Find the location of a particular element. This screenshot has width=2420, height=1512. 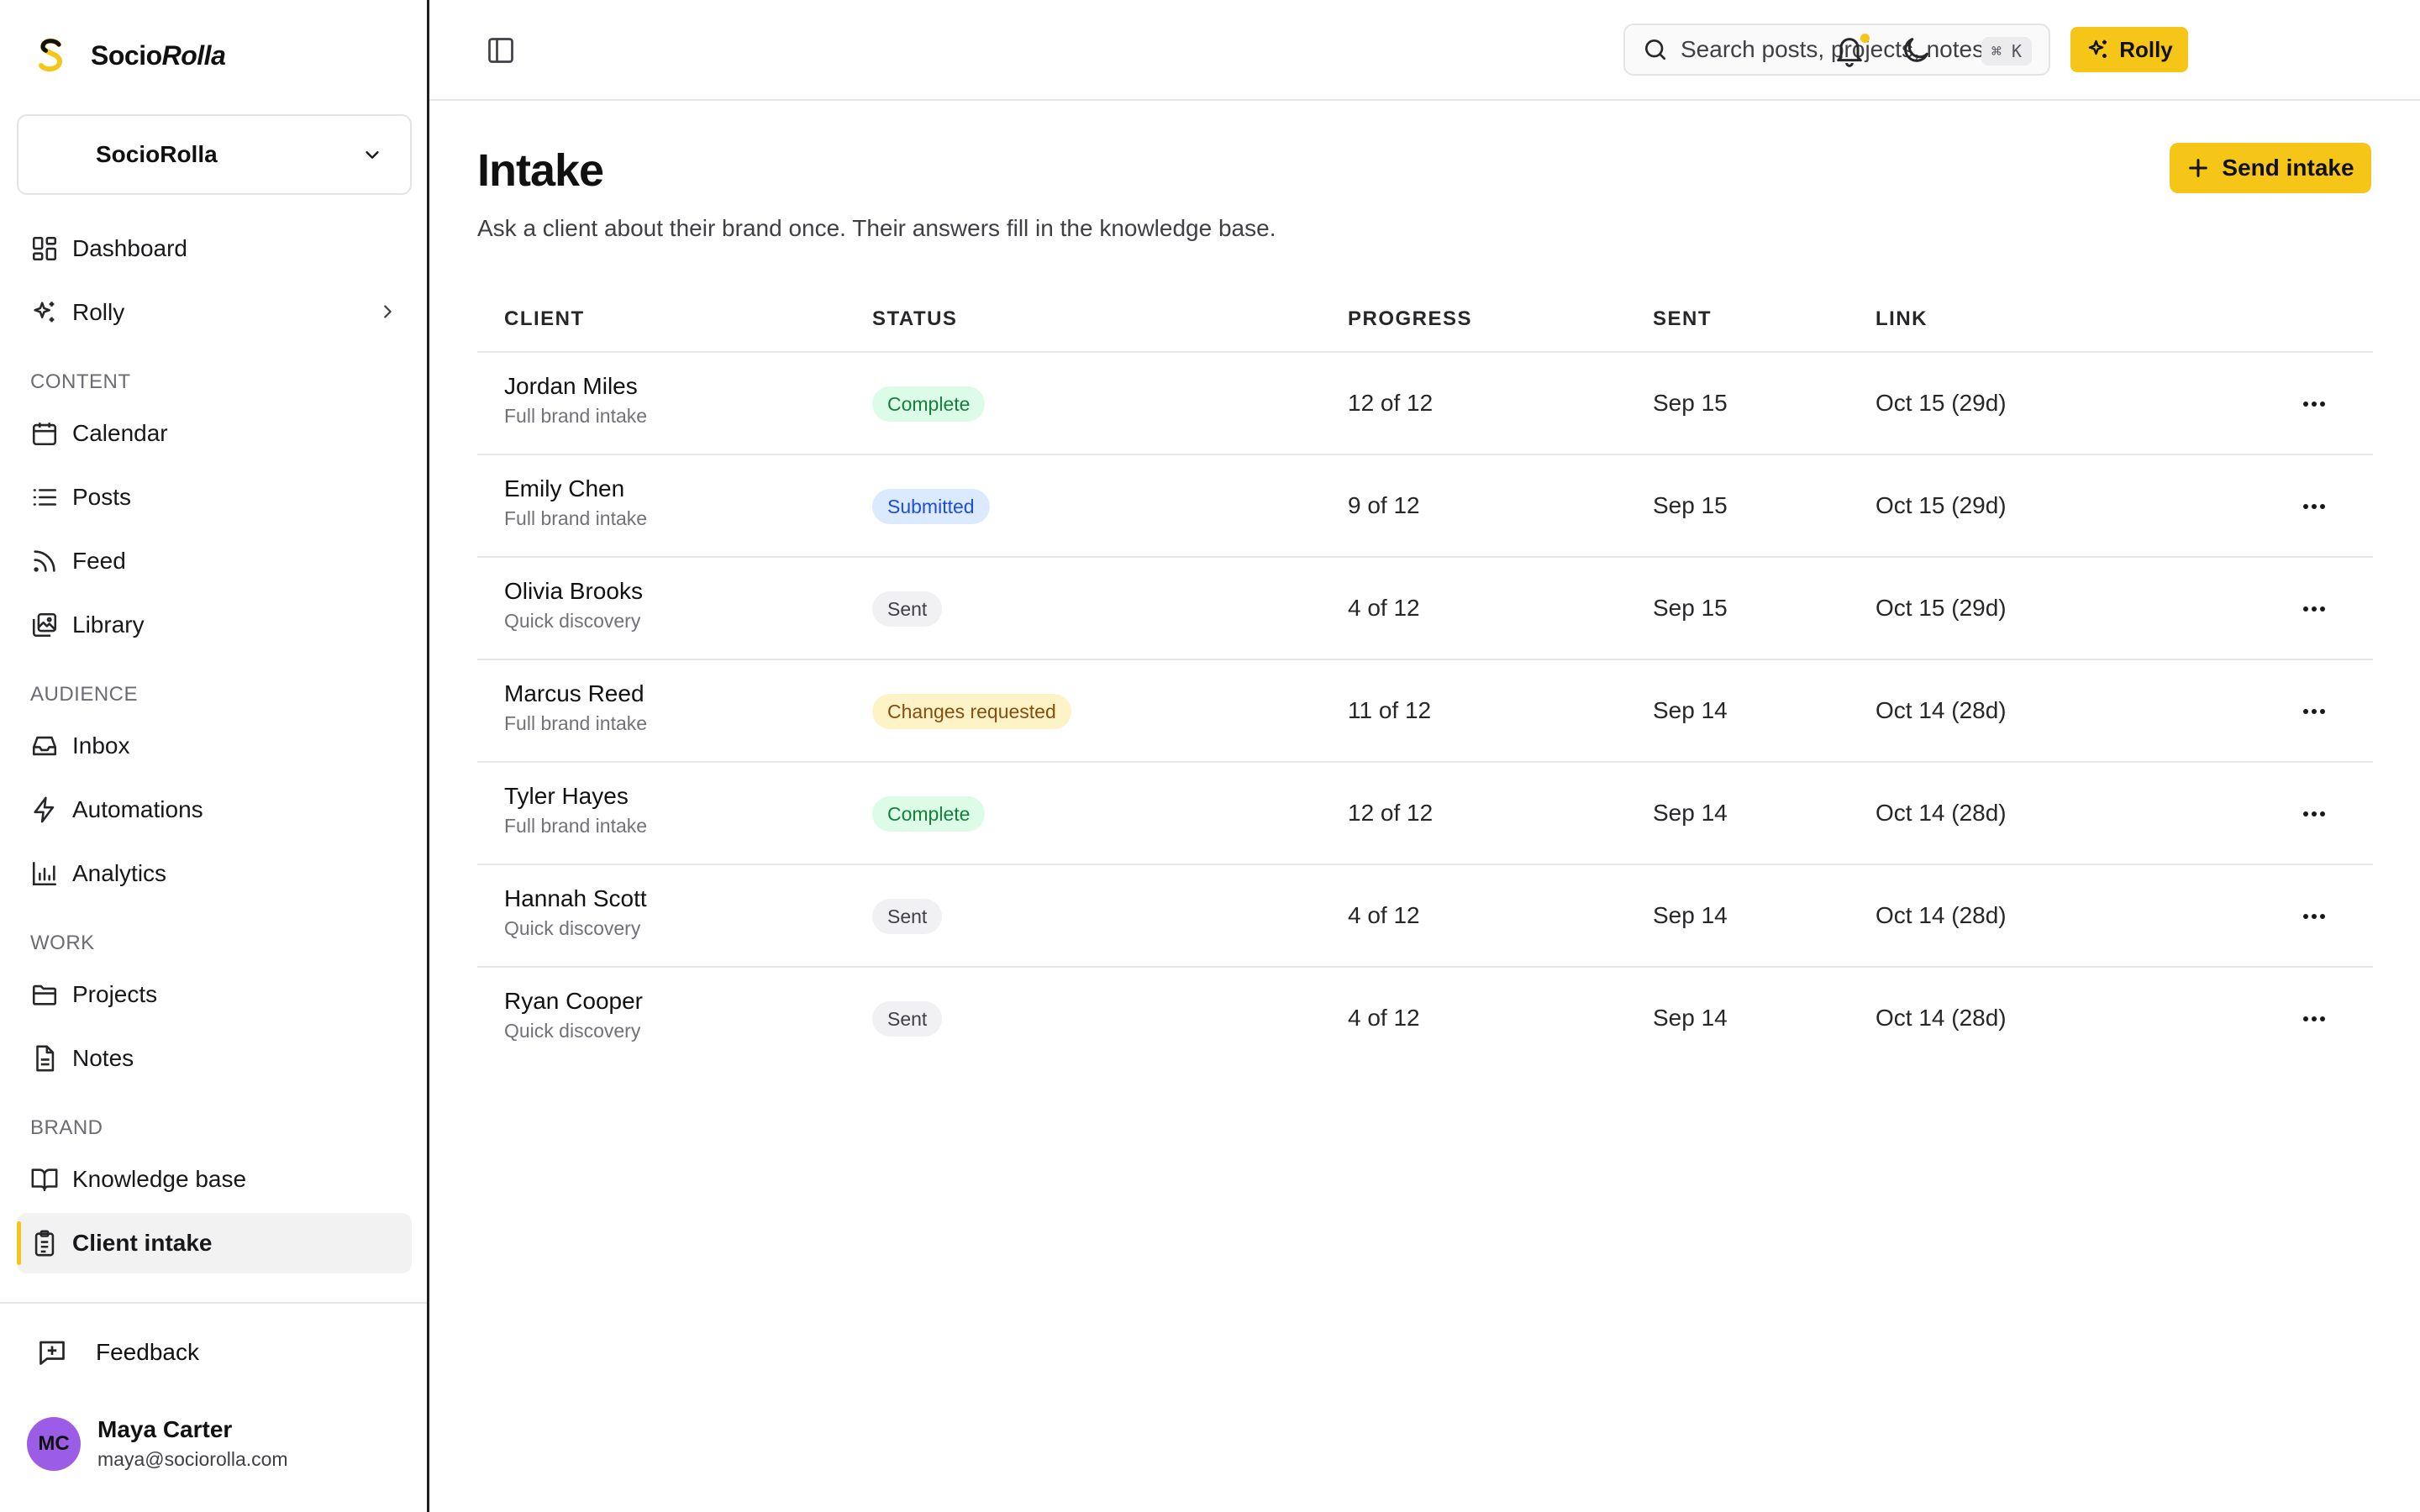

search-shortcut: ⌘ K is located at coordinates (2006, 51).